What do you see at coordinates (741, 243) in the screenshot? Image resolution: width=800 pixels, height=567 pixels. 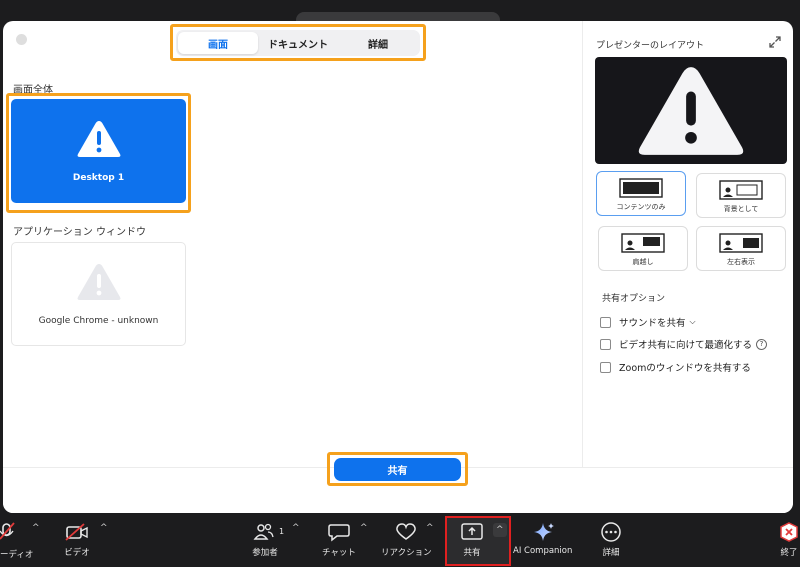 I see `side-by-side-layout-icon` at bounding box center [741, 243].